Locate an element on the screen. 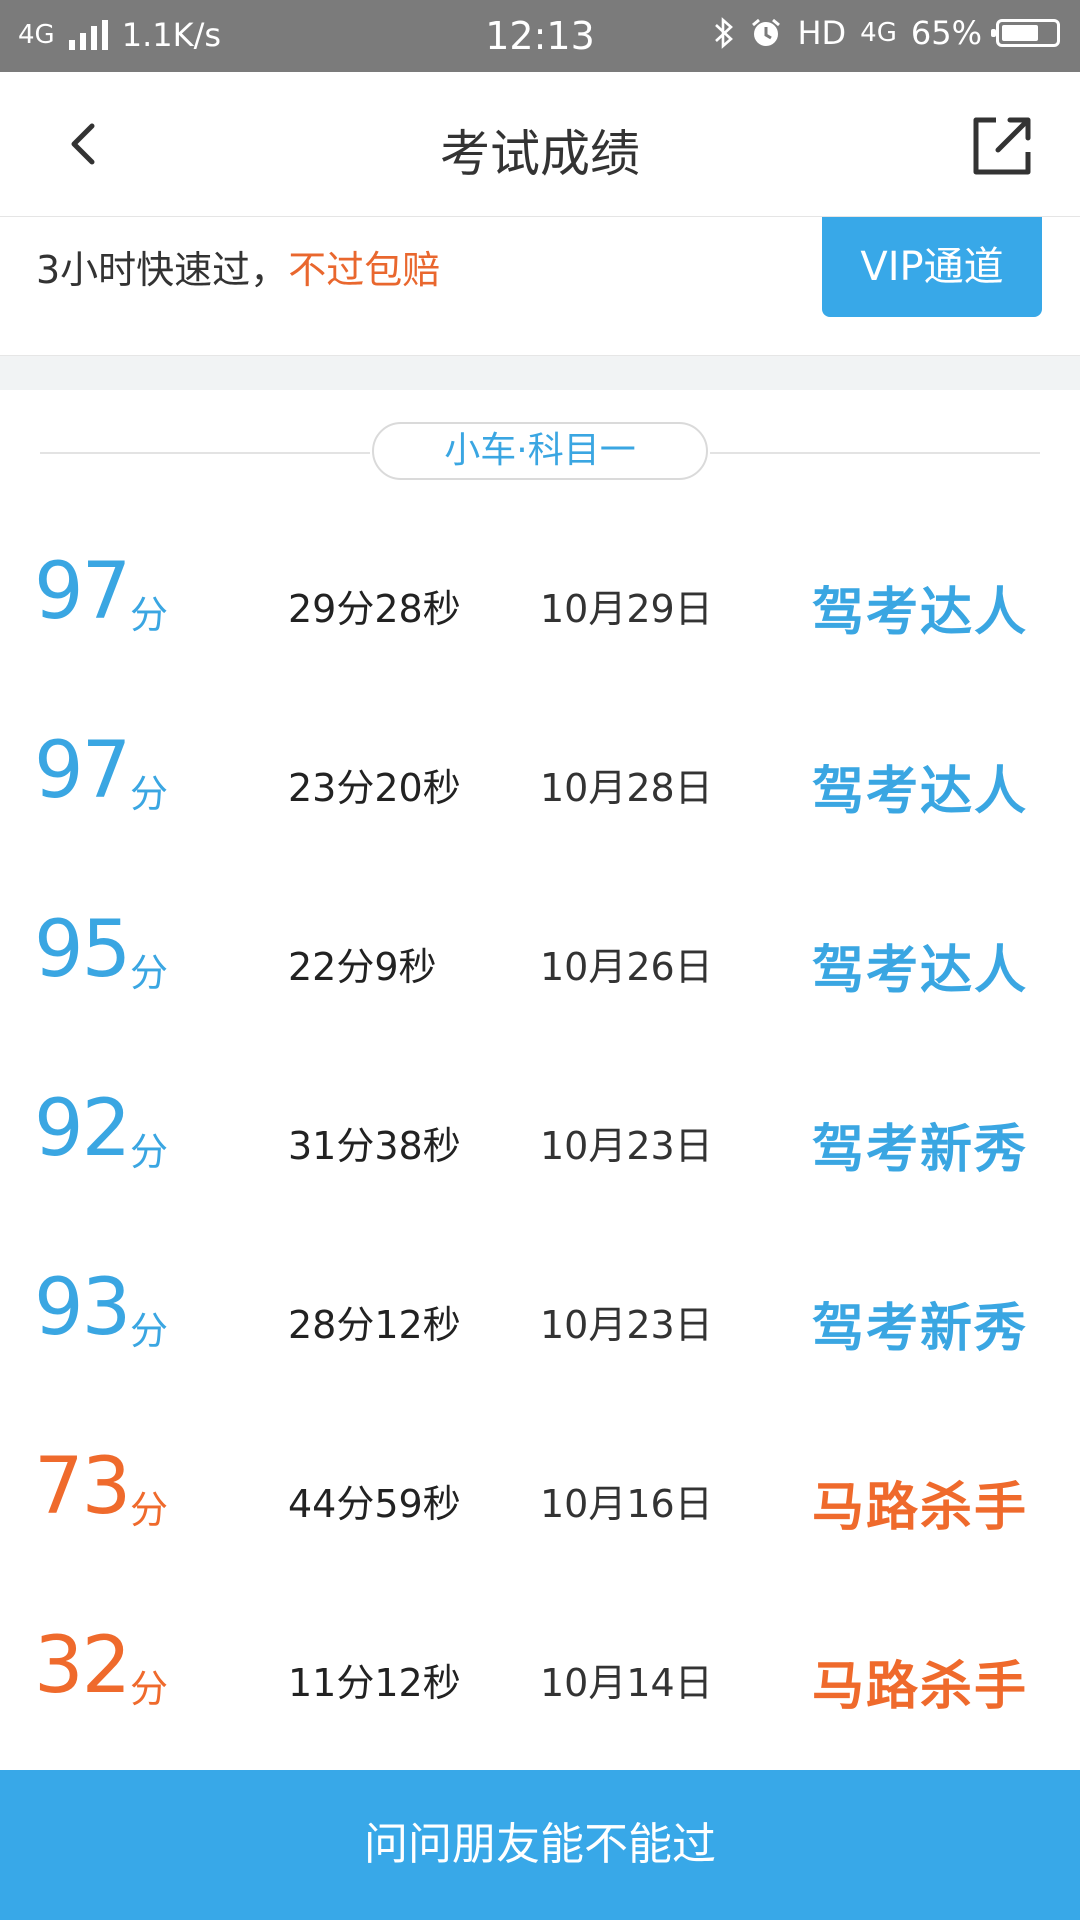 This screenshot has width=1080, height=1920. battery-icon is located at coordinates (1025, 33).